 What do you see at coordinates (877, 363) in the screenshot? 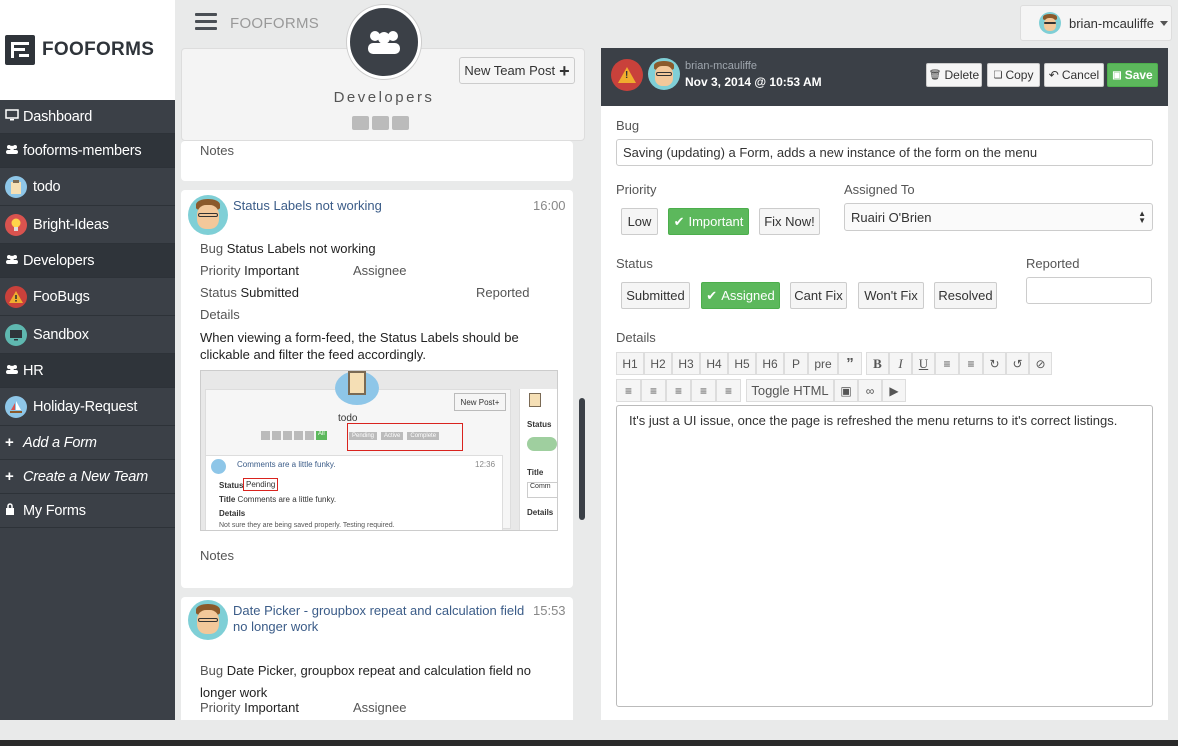
I see `bold-icon: B` at bounding box center [877, 363].